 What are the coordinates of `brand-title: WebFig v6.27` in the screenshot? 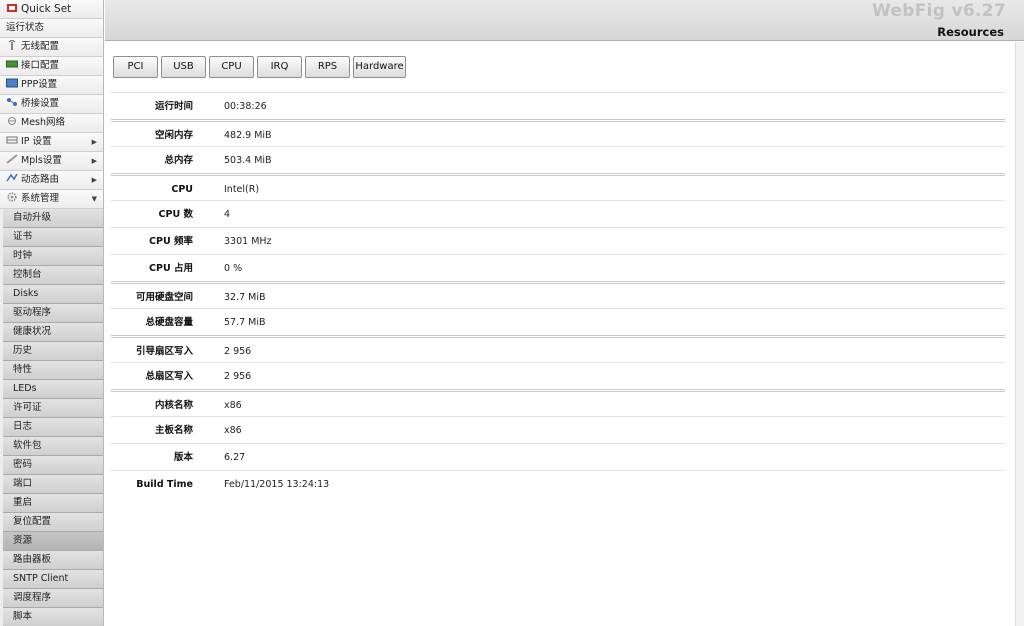 It's located at (939, 11).